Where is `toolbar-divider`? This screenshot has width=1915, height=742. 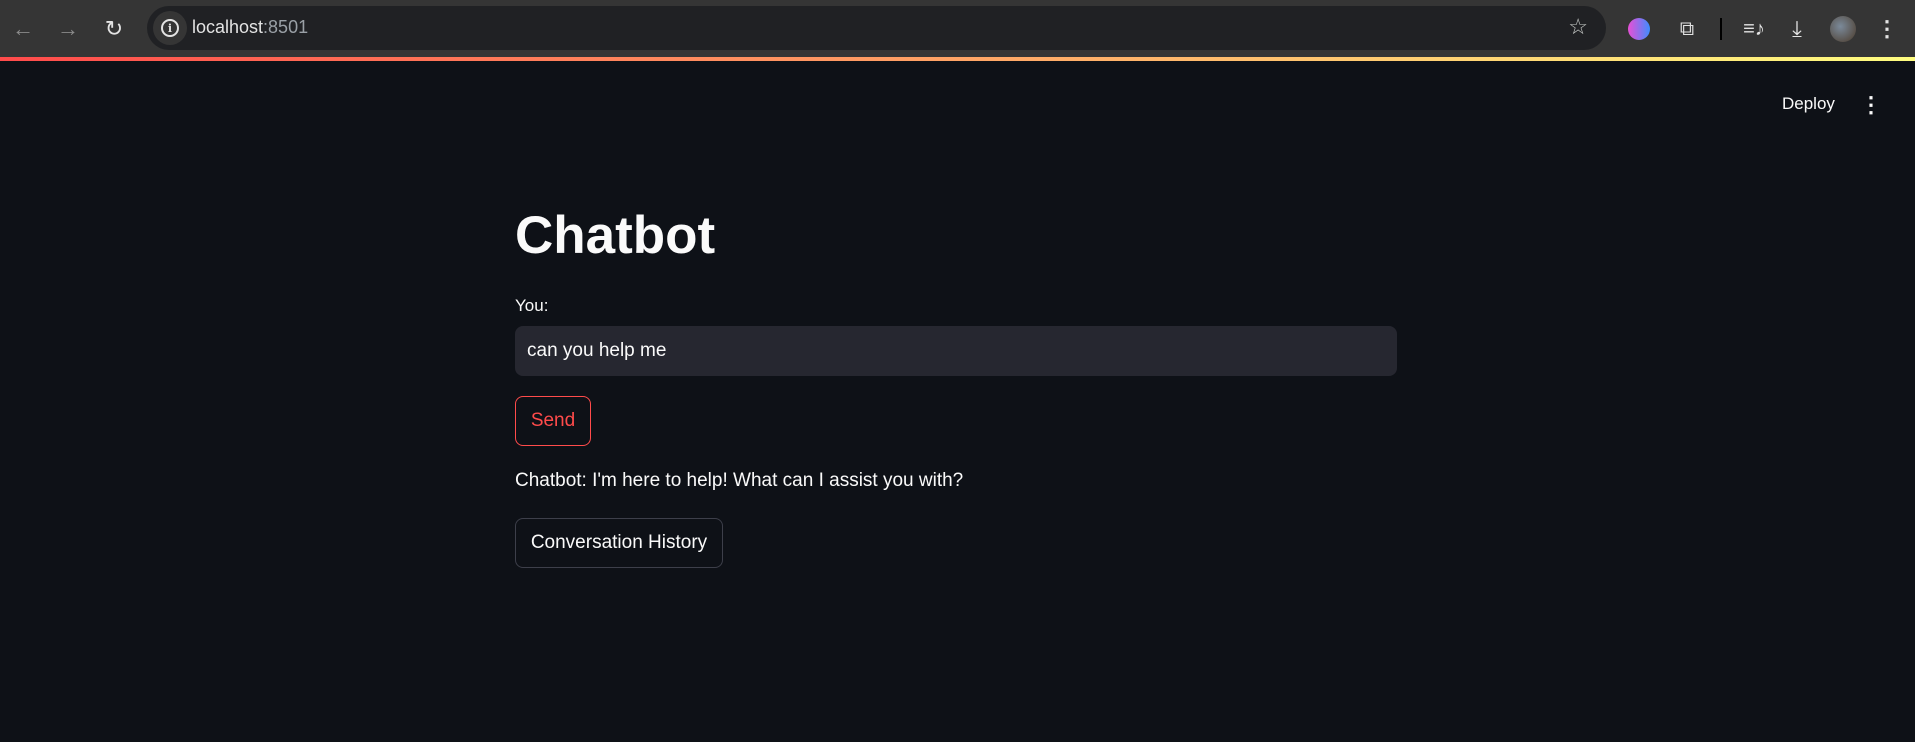 toolbar-divider is located at coordinates (1721, 29).